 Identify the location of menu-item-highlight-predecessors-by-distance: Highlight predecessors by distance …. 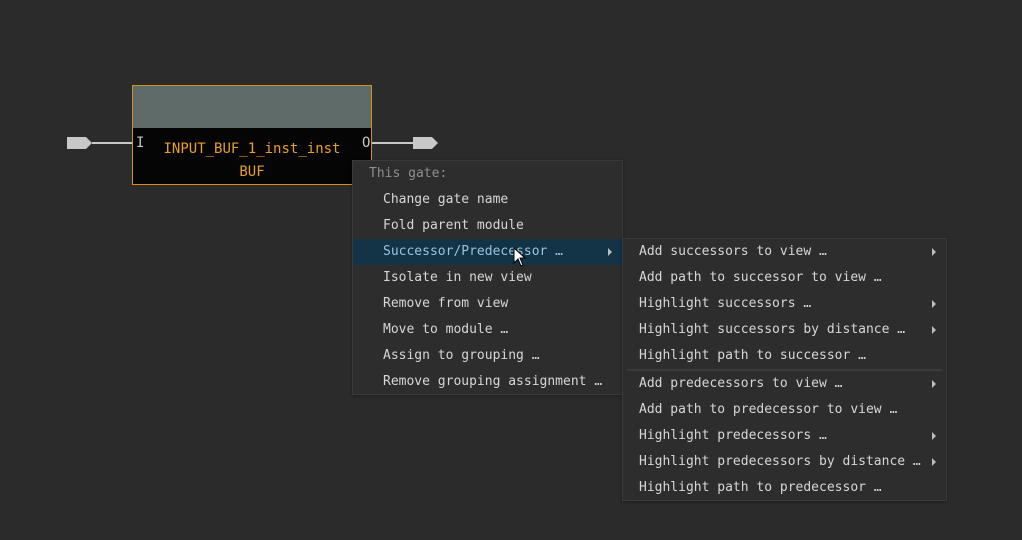
(784, 462).